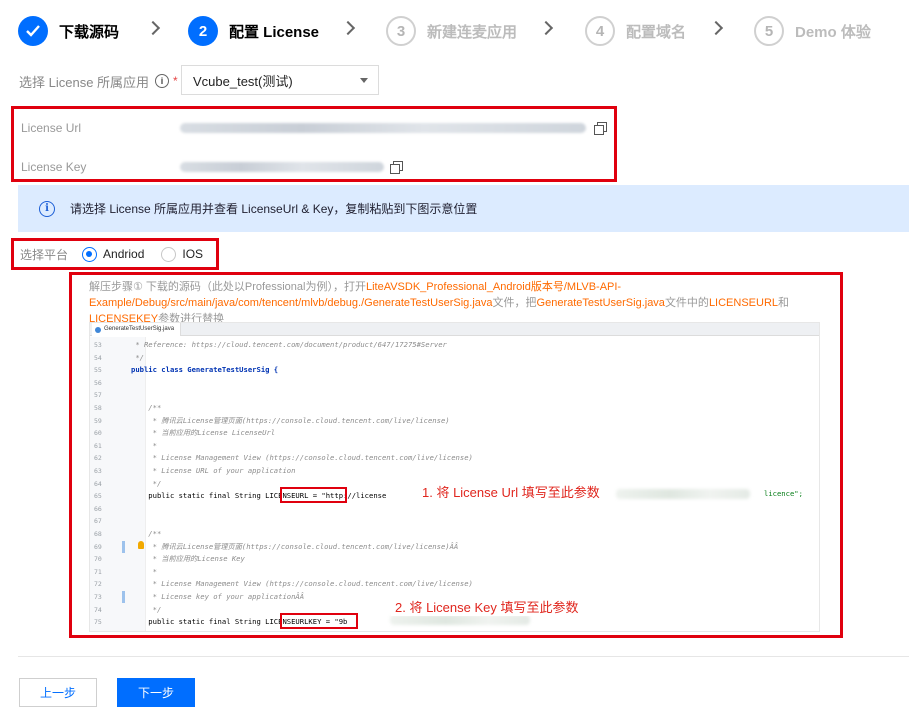  Describe the element at coordinates (213, 470) in the screenshot. I see `line-text: * License URL of your application` at that location.